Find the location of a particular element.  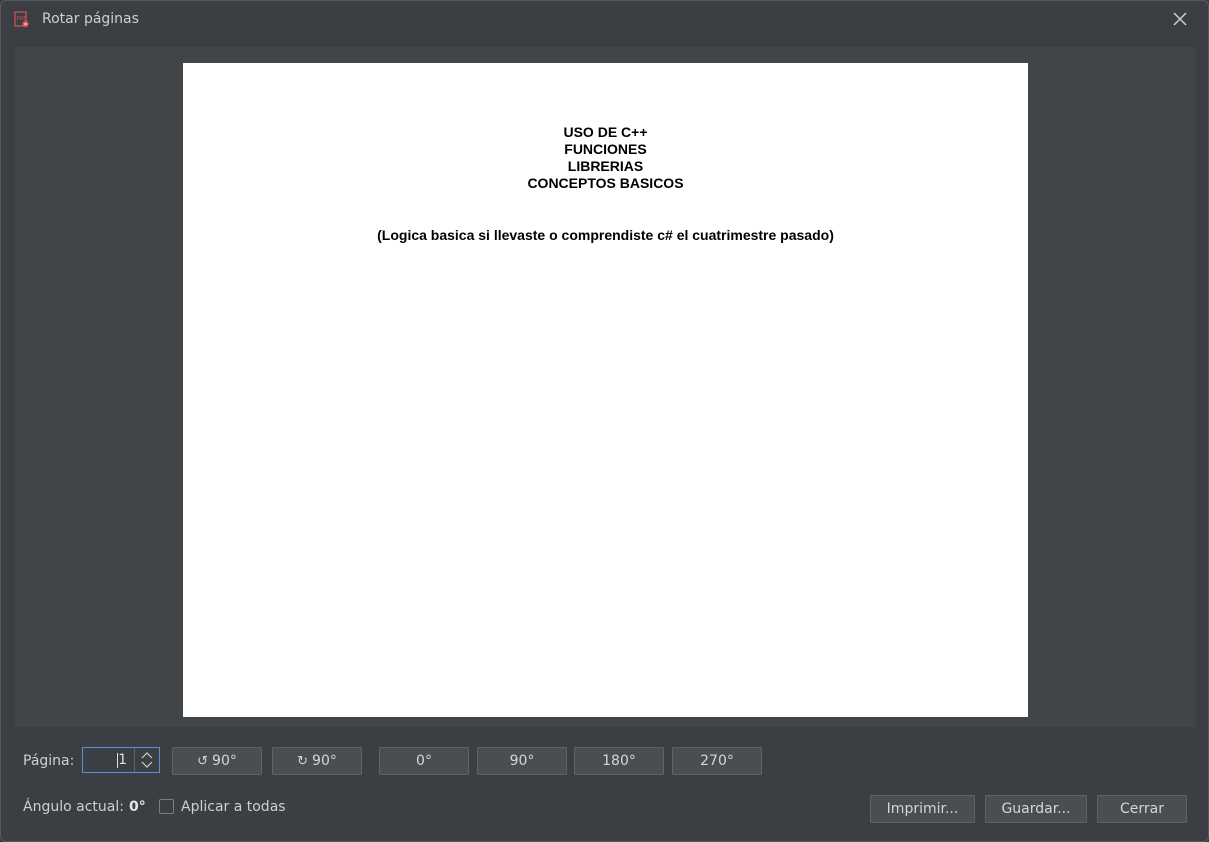

text-caret is located at coordinates (117, 760).